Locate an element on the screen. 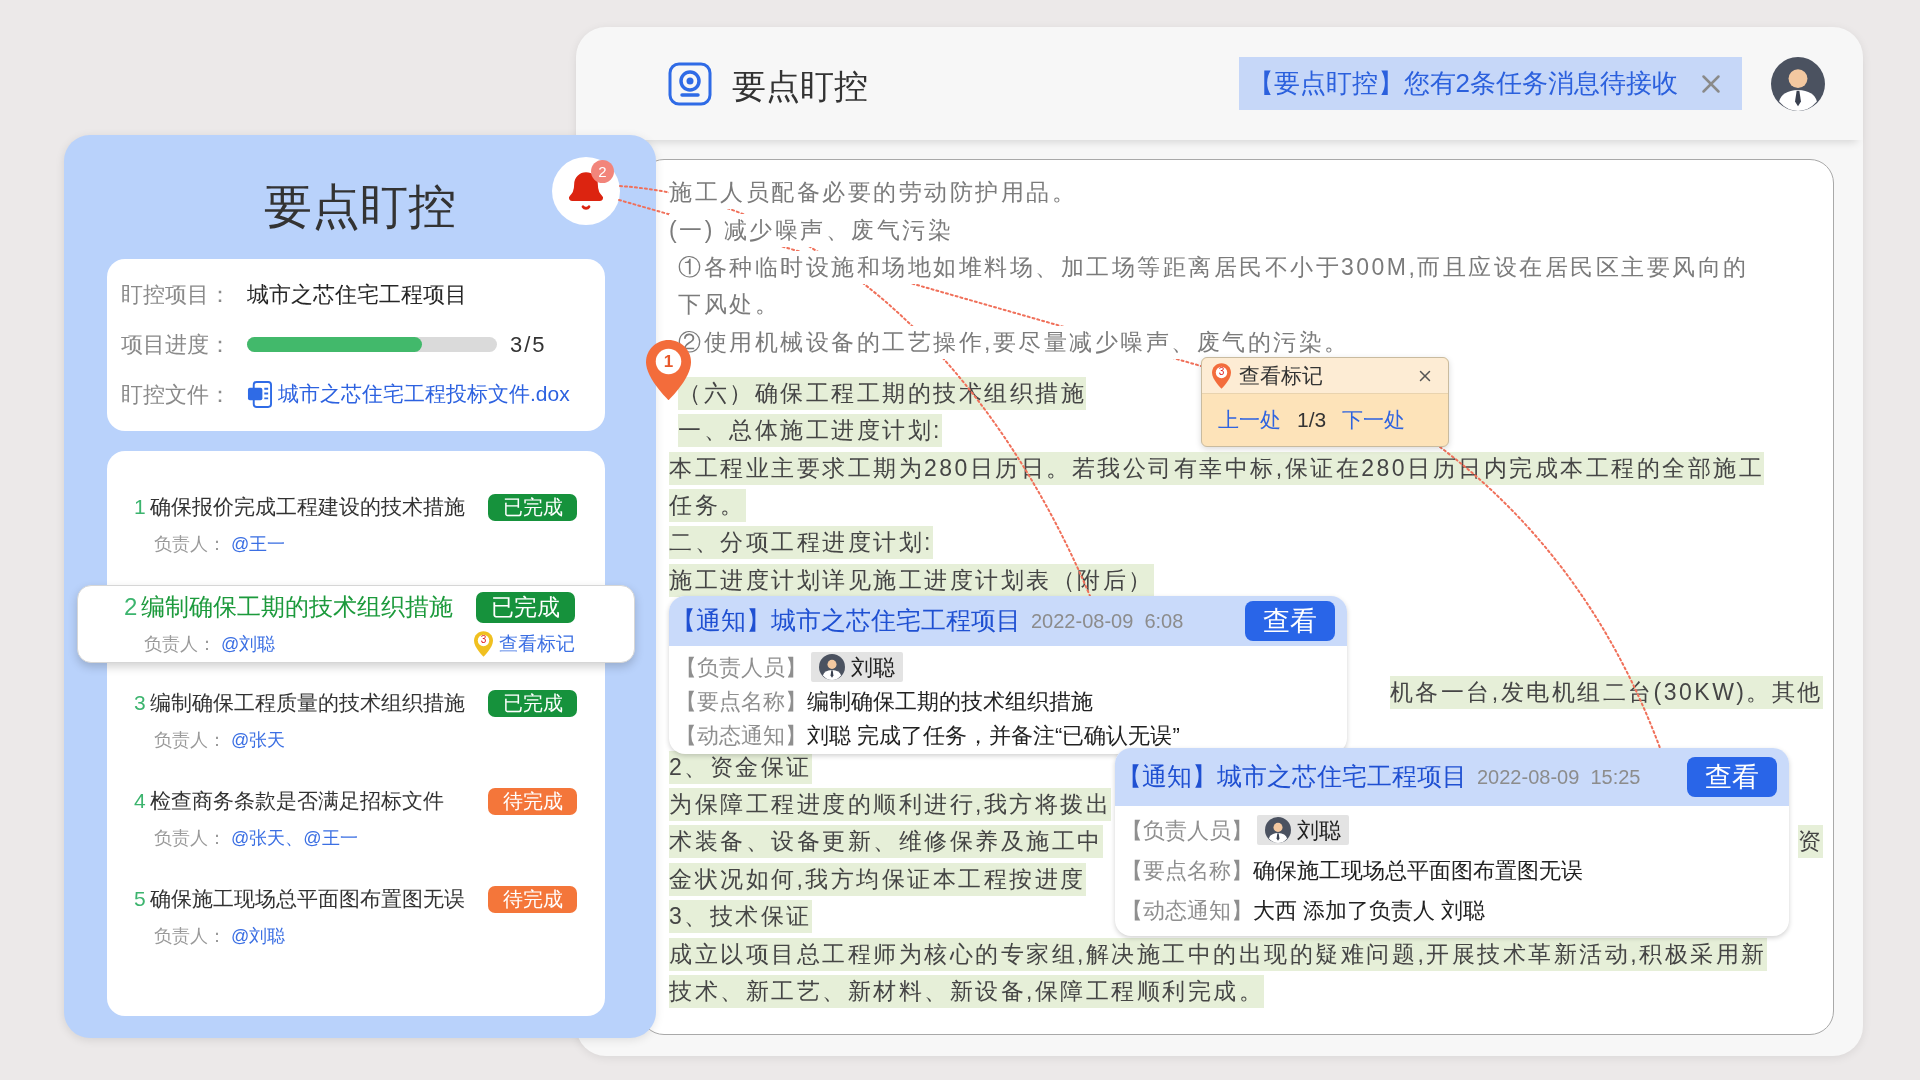 The height and width of the screenshot is (1080, 1920). field-value: 大西 添加了负责人 刘聪 is located at coordinates (1369, 910).